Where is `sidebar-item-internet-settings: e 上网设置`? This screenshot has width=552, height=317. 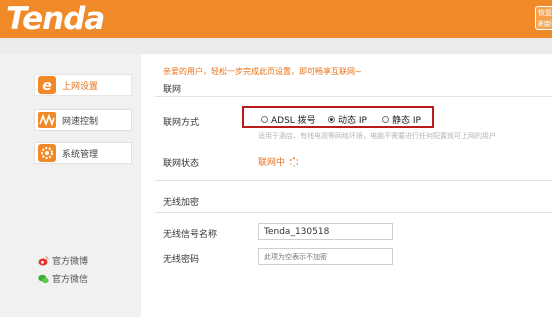
sidebar-item-internet-settings: e 上网设置 is located at coordinates (83, 85).